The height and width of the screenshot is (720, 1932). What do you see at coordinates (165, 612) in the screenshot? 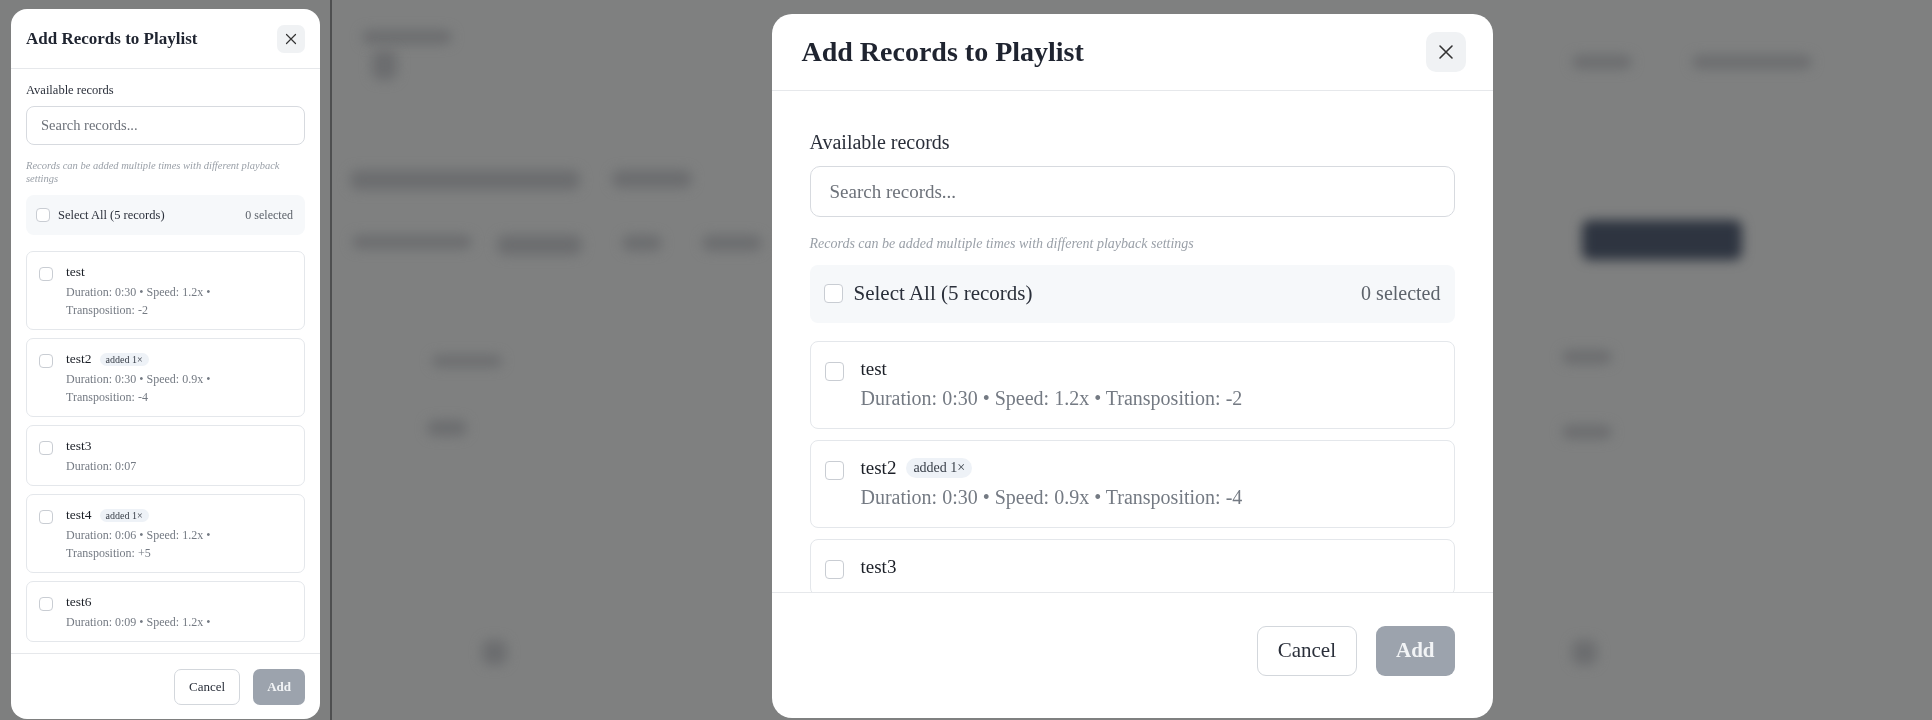
I see `record-card: test6 Duration: 0:09 • Speed: 1.2x •` at bounding box center [165, 612].